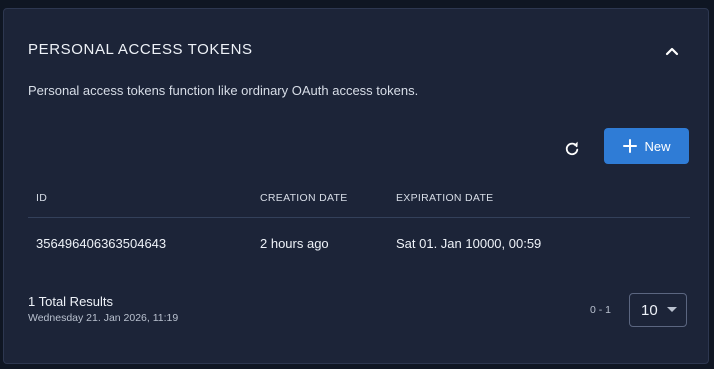 The width and height of the screenshot is (714, 369). What do you see at coordinates (657, 146) in the screenshot?
I see `new-button-label: New` at bounding box center [657, 146].